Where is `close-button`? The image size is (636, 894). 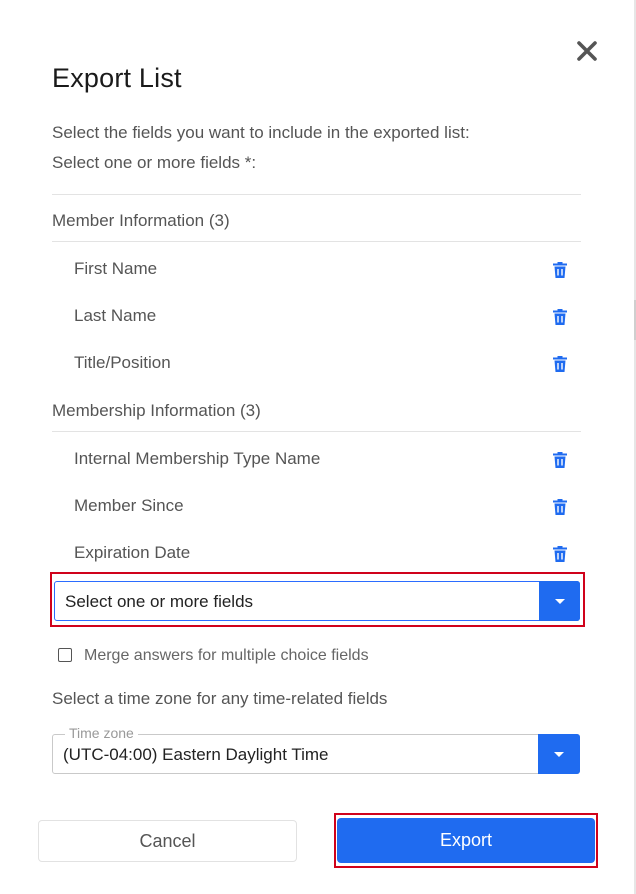 close-button is located at coordinates (587, 51).